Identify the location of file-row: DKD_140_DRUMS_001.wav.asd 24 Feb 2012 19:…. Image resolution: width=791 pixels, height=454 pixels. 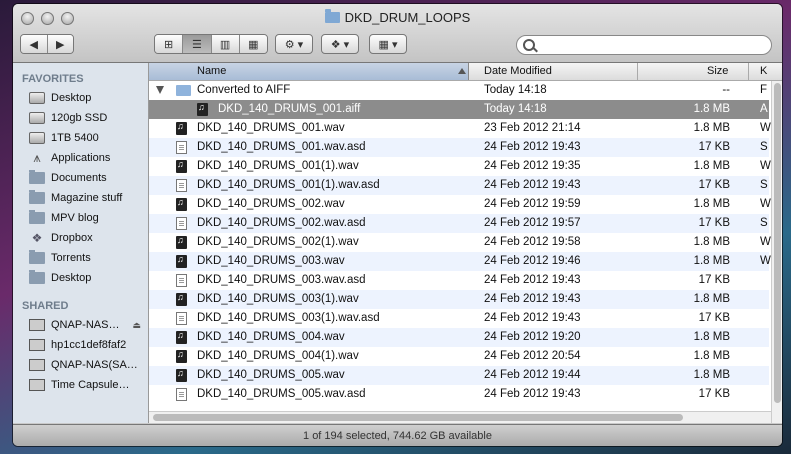
(459, 147).